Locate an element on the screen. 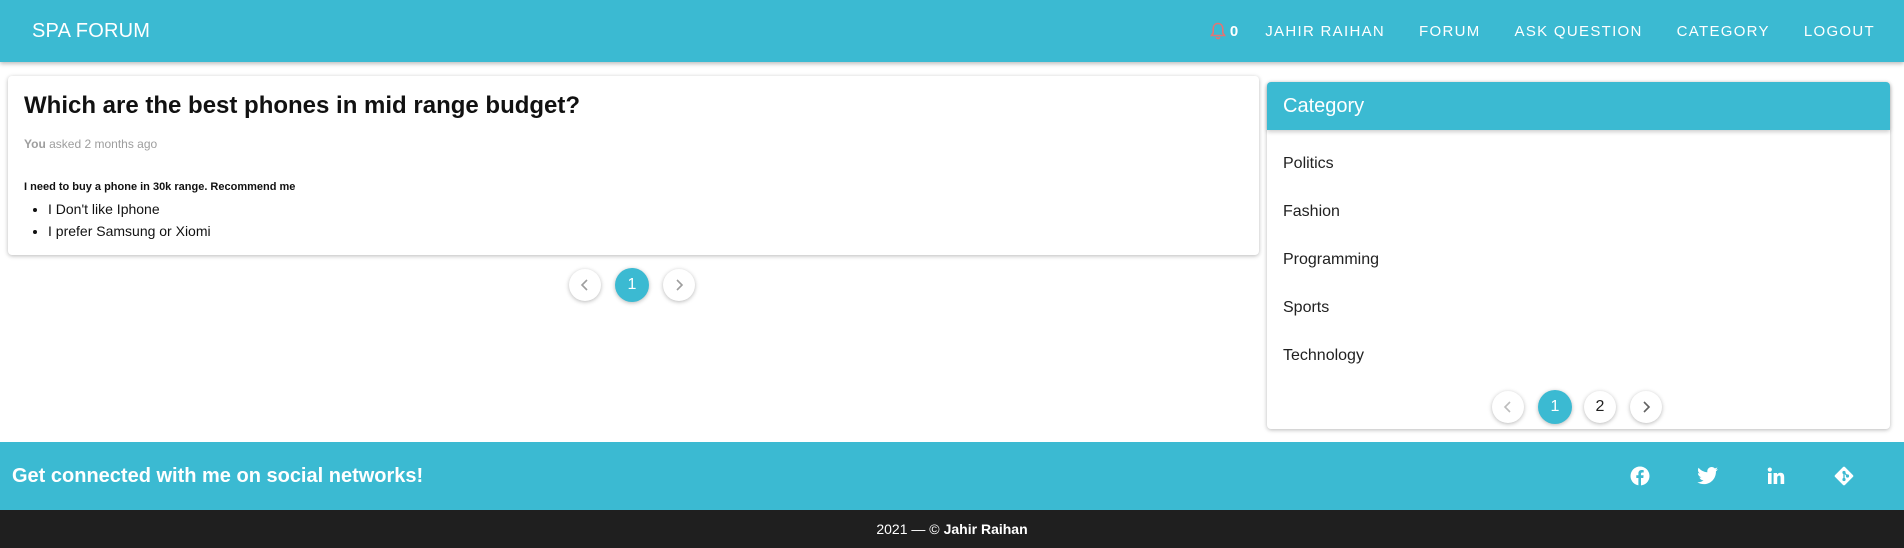  facebook-link is located at coordinates (1640, 476).